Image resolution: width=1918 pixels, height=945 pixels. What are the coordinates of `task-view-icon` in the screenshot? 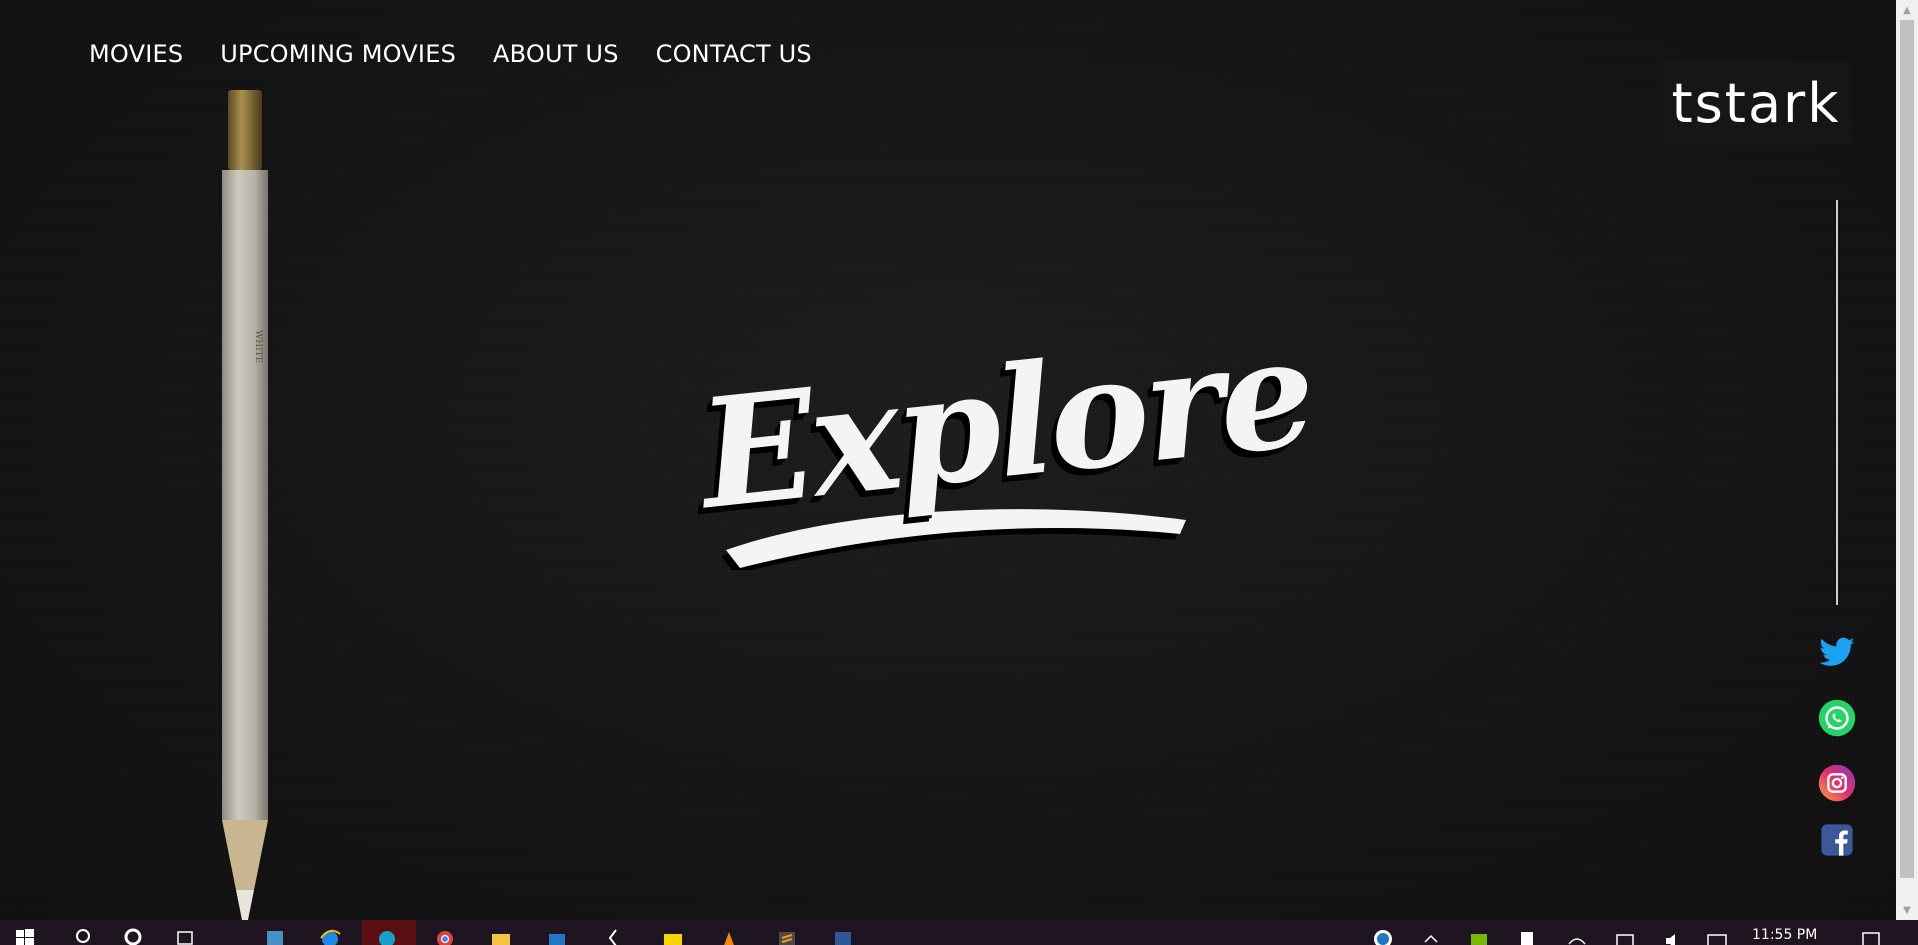 It's located at (185, 935).